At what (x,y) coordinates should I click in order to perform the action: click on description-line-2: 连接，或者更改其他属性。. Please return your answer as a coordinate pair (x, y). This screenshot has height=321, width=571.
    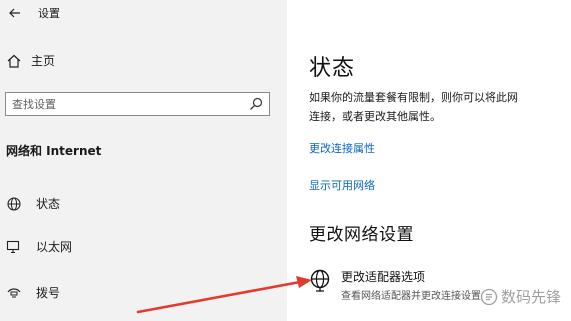
    Looking at the image, I should click on (375, 116).